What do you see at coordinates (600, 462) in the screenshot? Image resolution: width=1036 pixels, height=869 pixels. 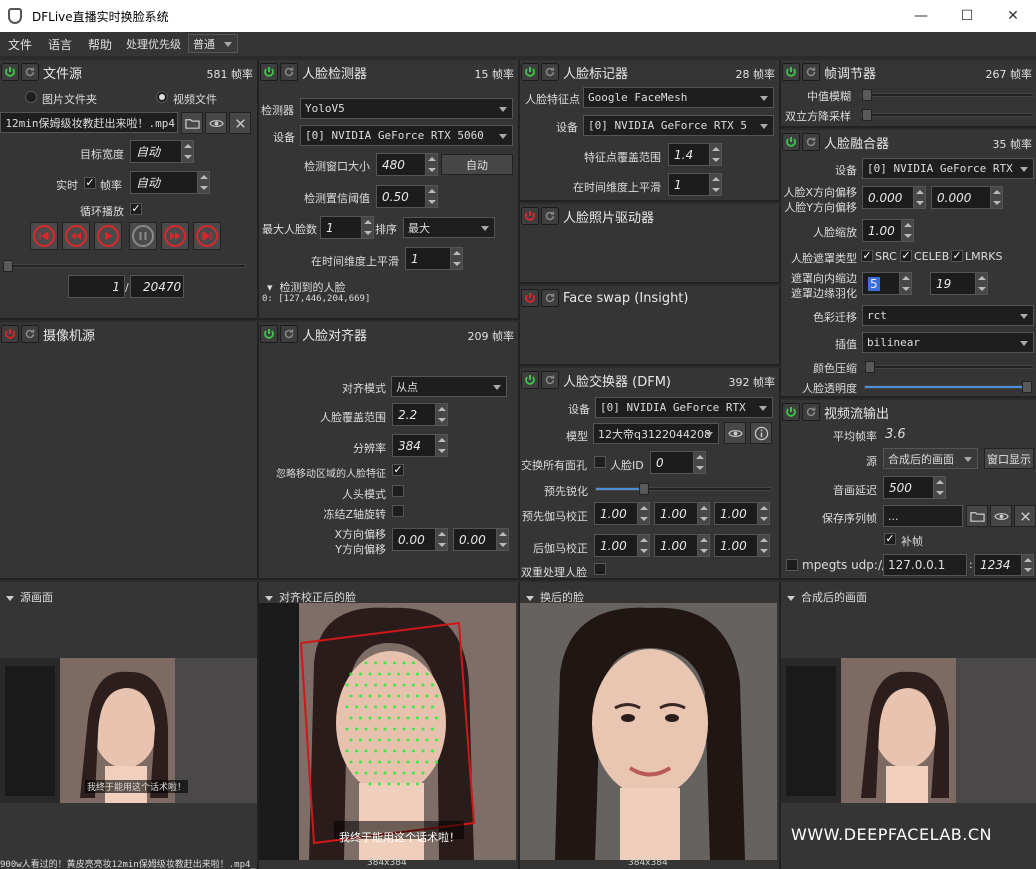 I see `swap-all-faces-checkbox` at bounding box center [600, 462].